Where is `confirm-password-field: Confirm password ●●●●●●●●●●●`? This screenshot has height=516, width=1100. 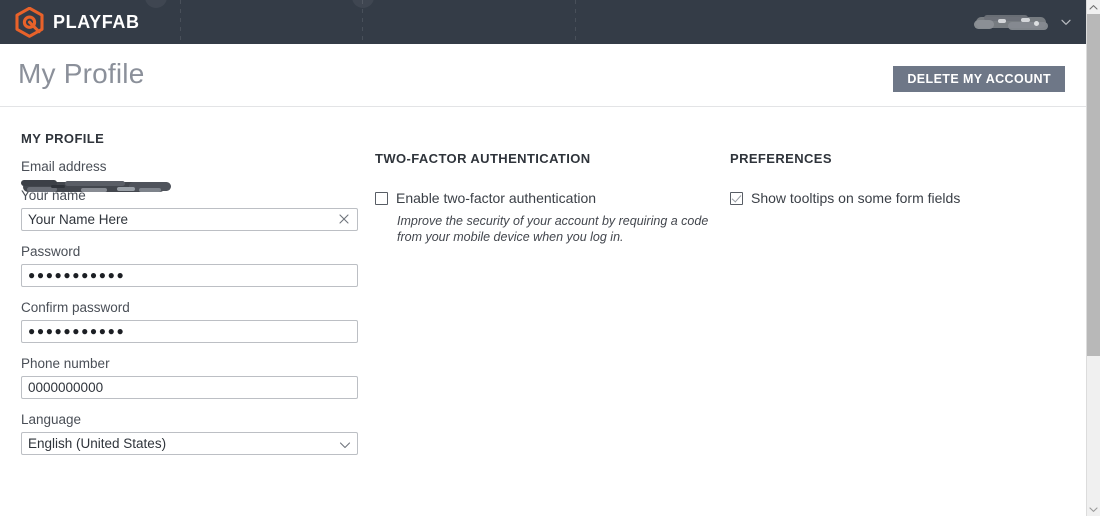 confirm-password-field: Confirm password ●●●●●●●●●●● is located at coordinates (191, 321).